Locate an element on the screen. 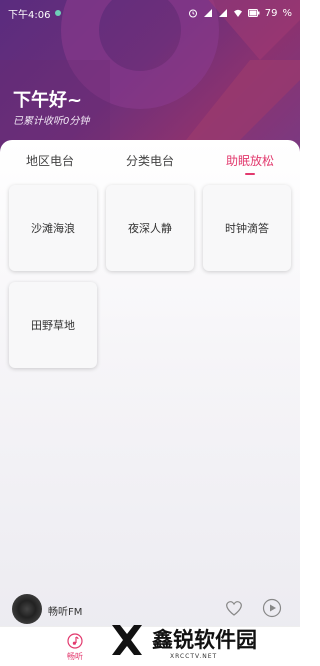 This screenshot has width=320, height=666. battery-icon is located at coordinates (253, 13).